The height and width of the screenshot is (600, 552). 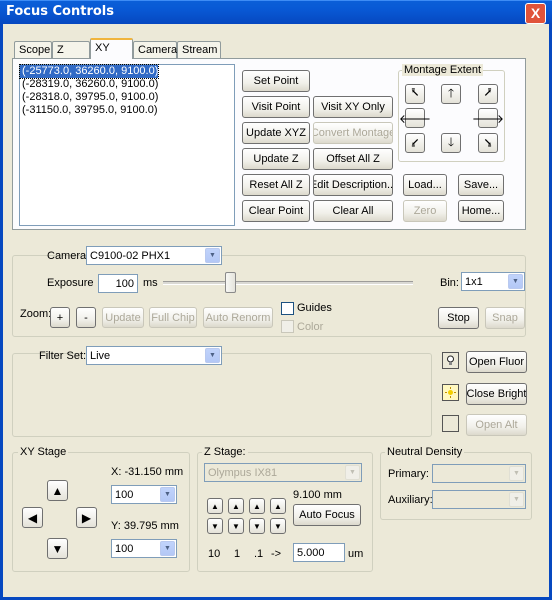 What do you see at coordinates (127, 110) in the screenshot?
I see `list-item: (-31150.0, 39795.0, 9100.0)` at bounding box center [127, 110].